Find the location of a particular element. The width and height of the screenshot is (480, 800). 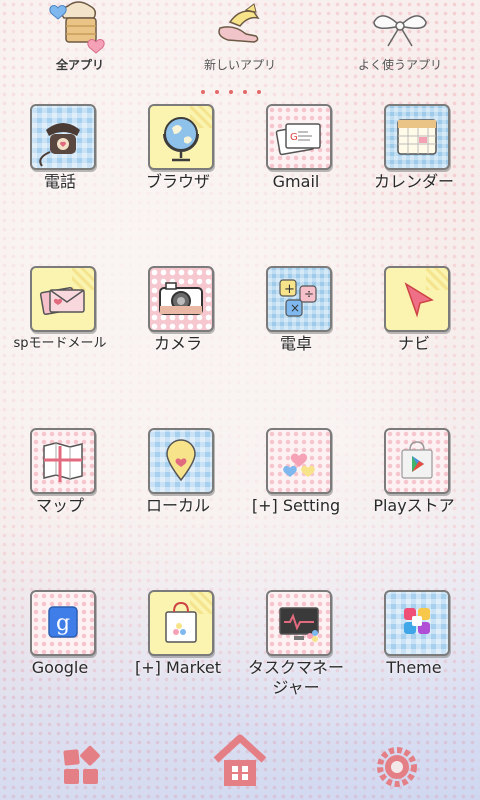

home-icon is located at coordinates (240, 760).